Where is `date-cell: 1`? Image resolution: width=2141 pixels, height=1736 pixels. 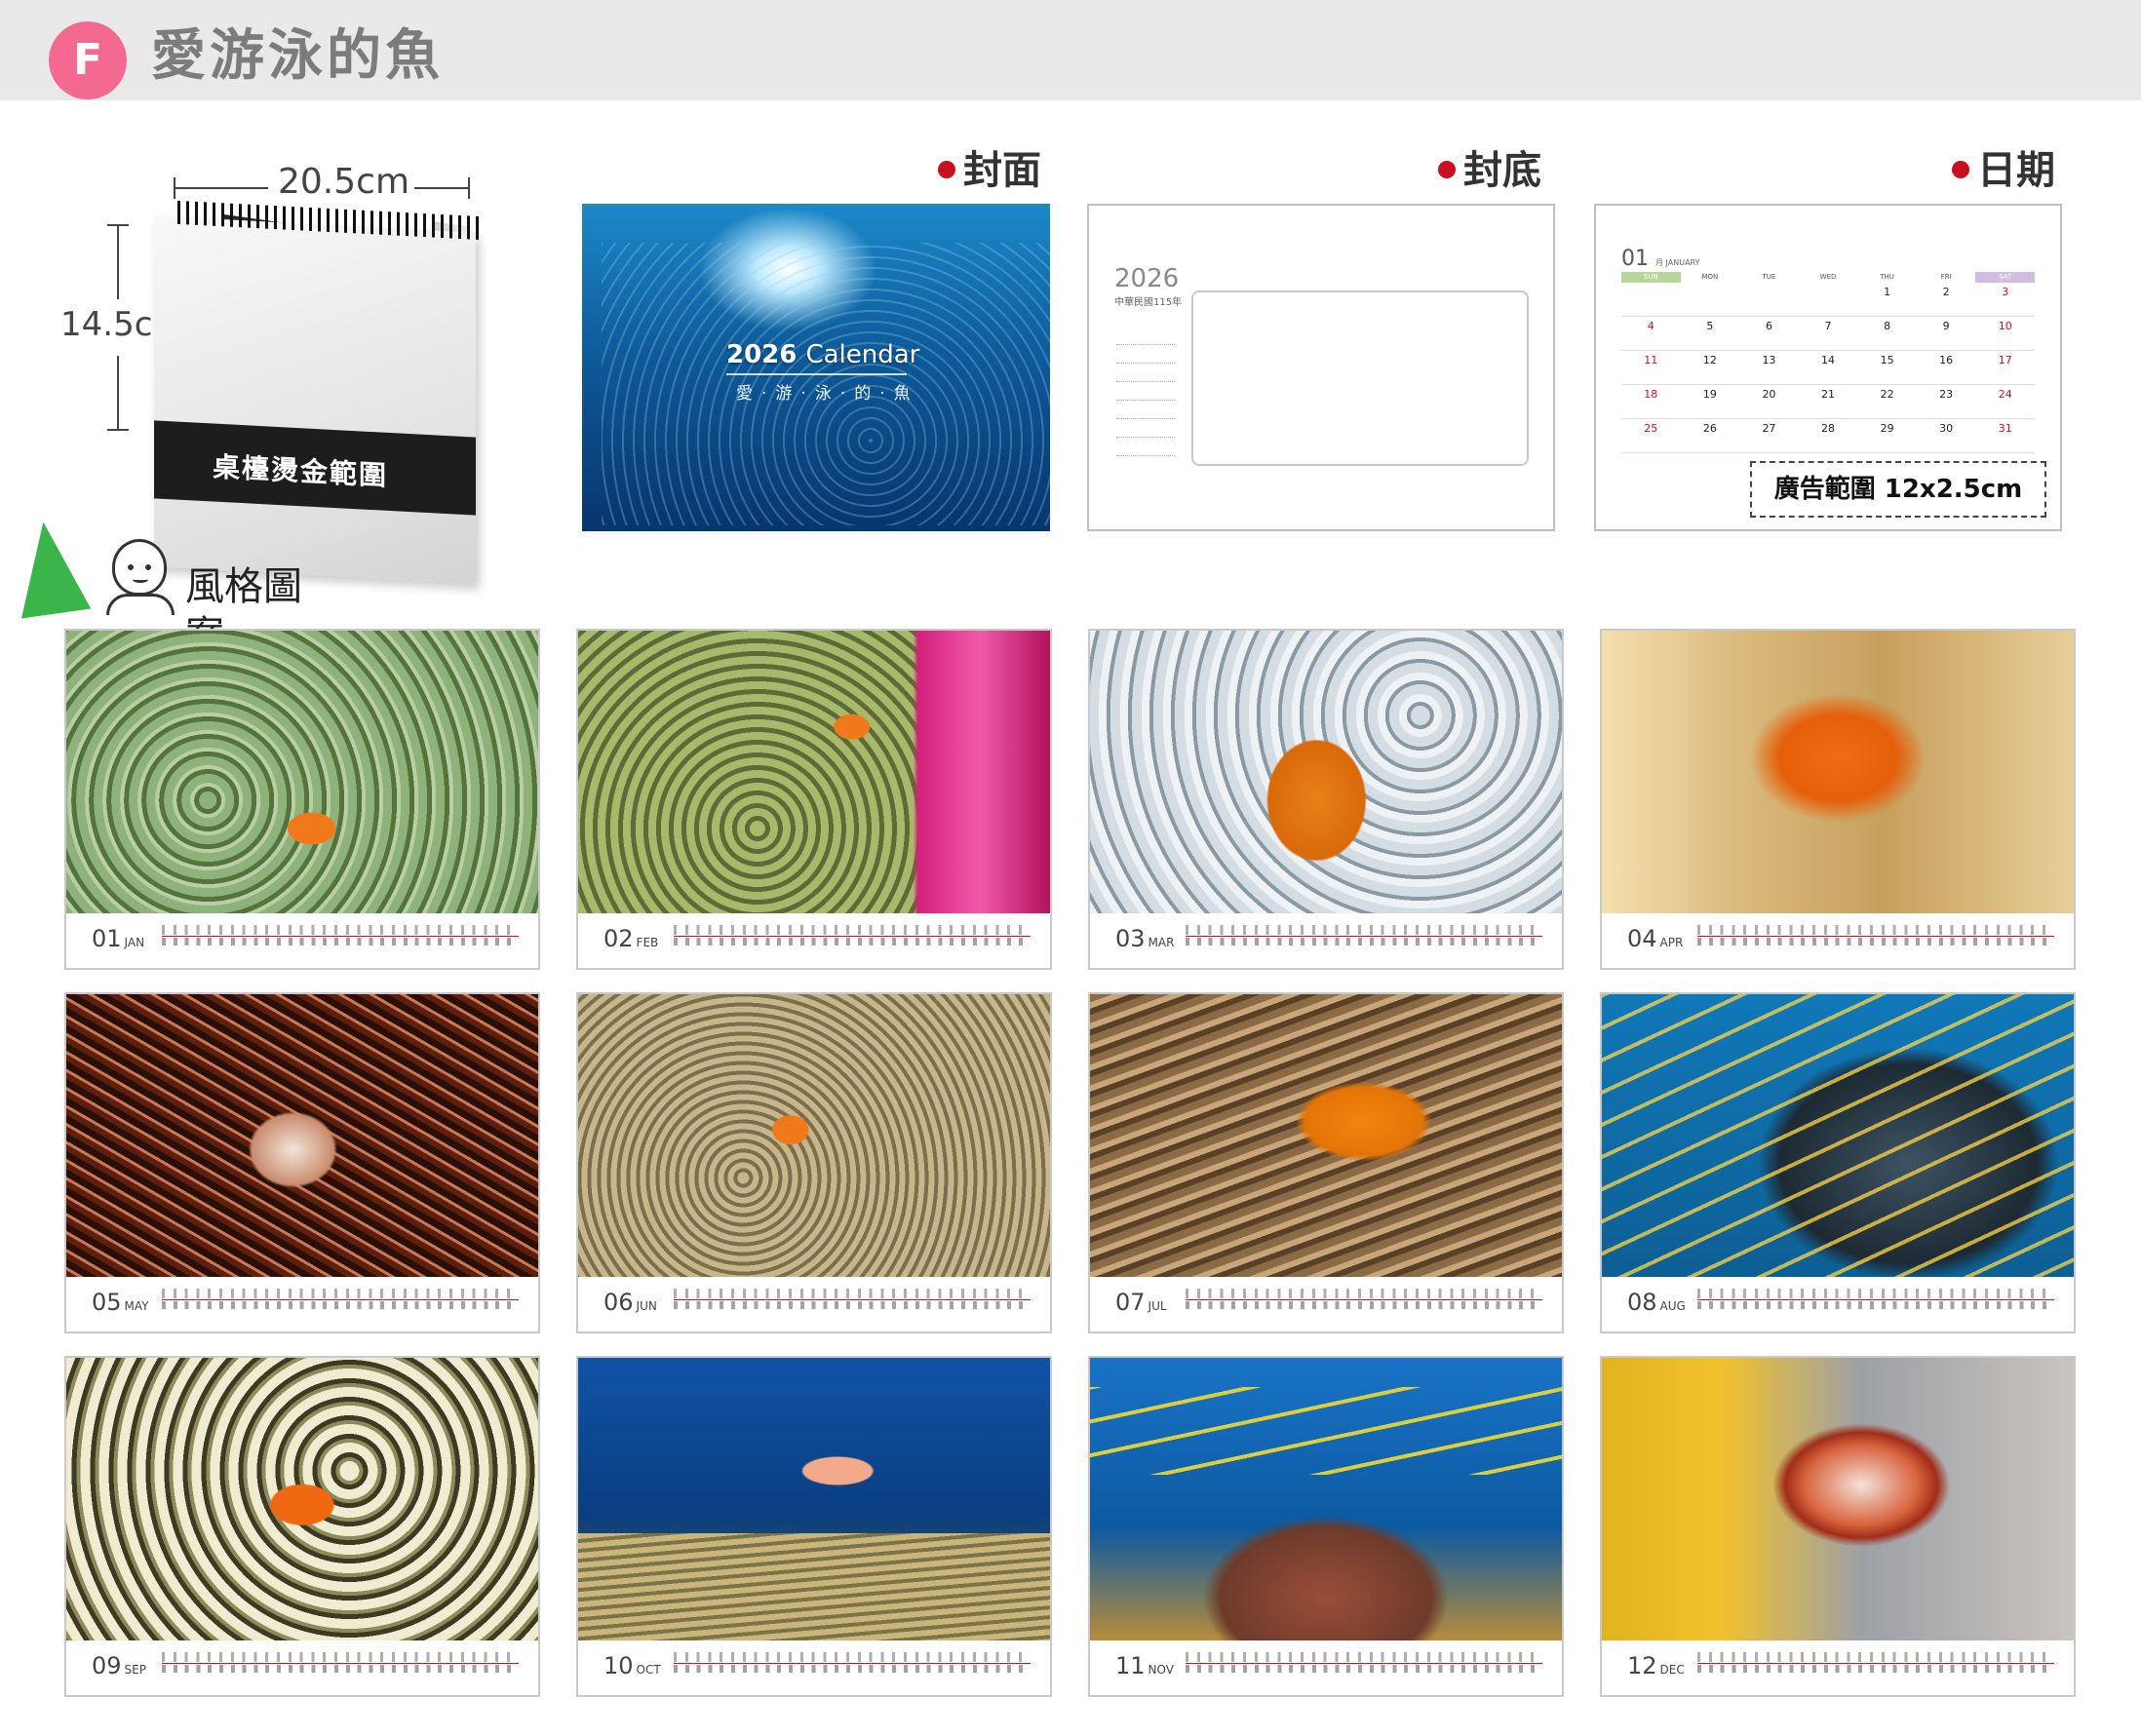
date-cell: 1 is located at coordinates (1887, 292).